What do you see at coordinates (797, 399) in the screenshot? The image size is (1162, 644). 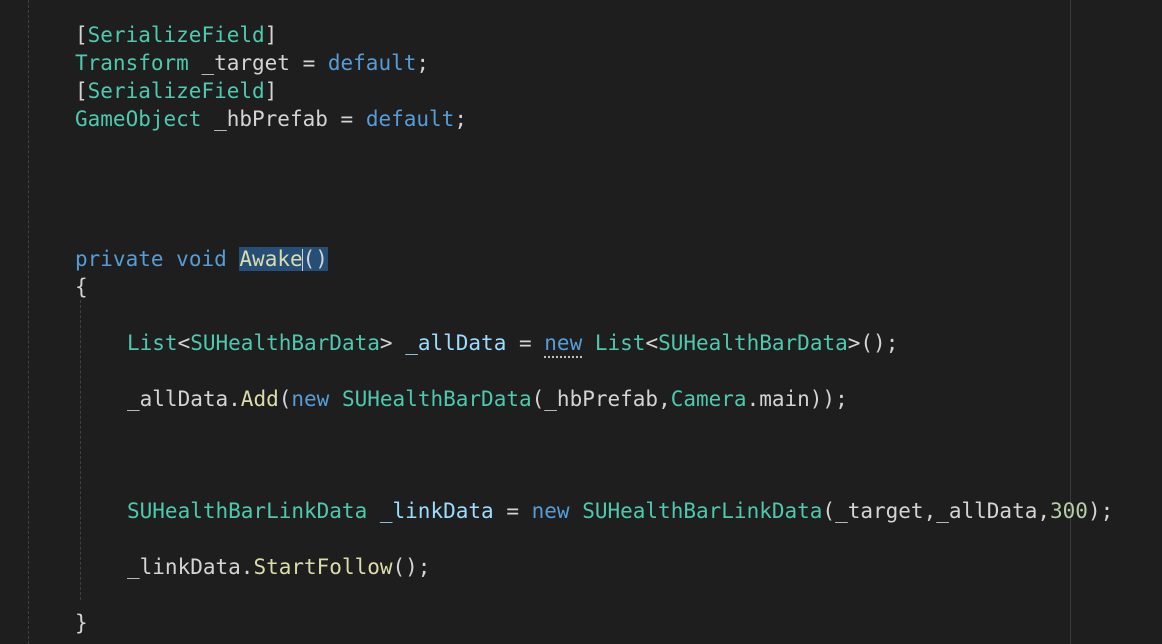 I see `code-token: .main));` at bounding box center [797, 399].